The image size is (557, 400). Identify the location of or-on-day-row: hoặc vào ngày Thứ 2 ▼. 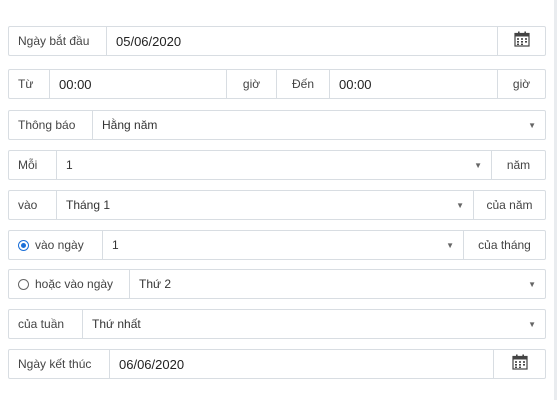
(277, 284).